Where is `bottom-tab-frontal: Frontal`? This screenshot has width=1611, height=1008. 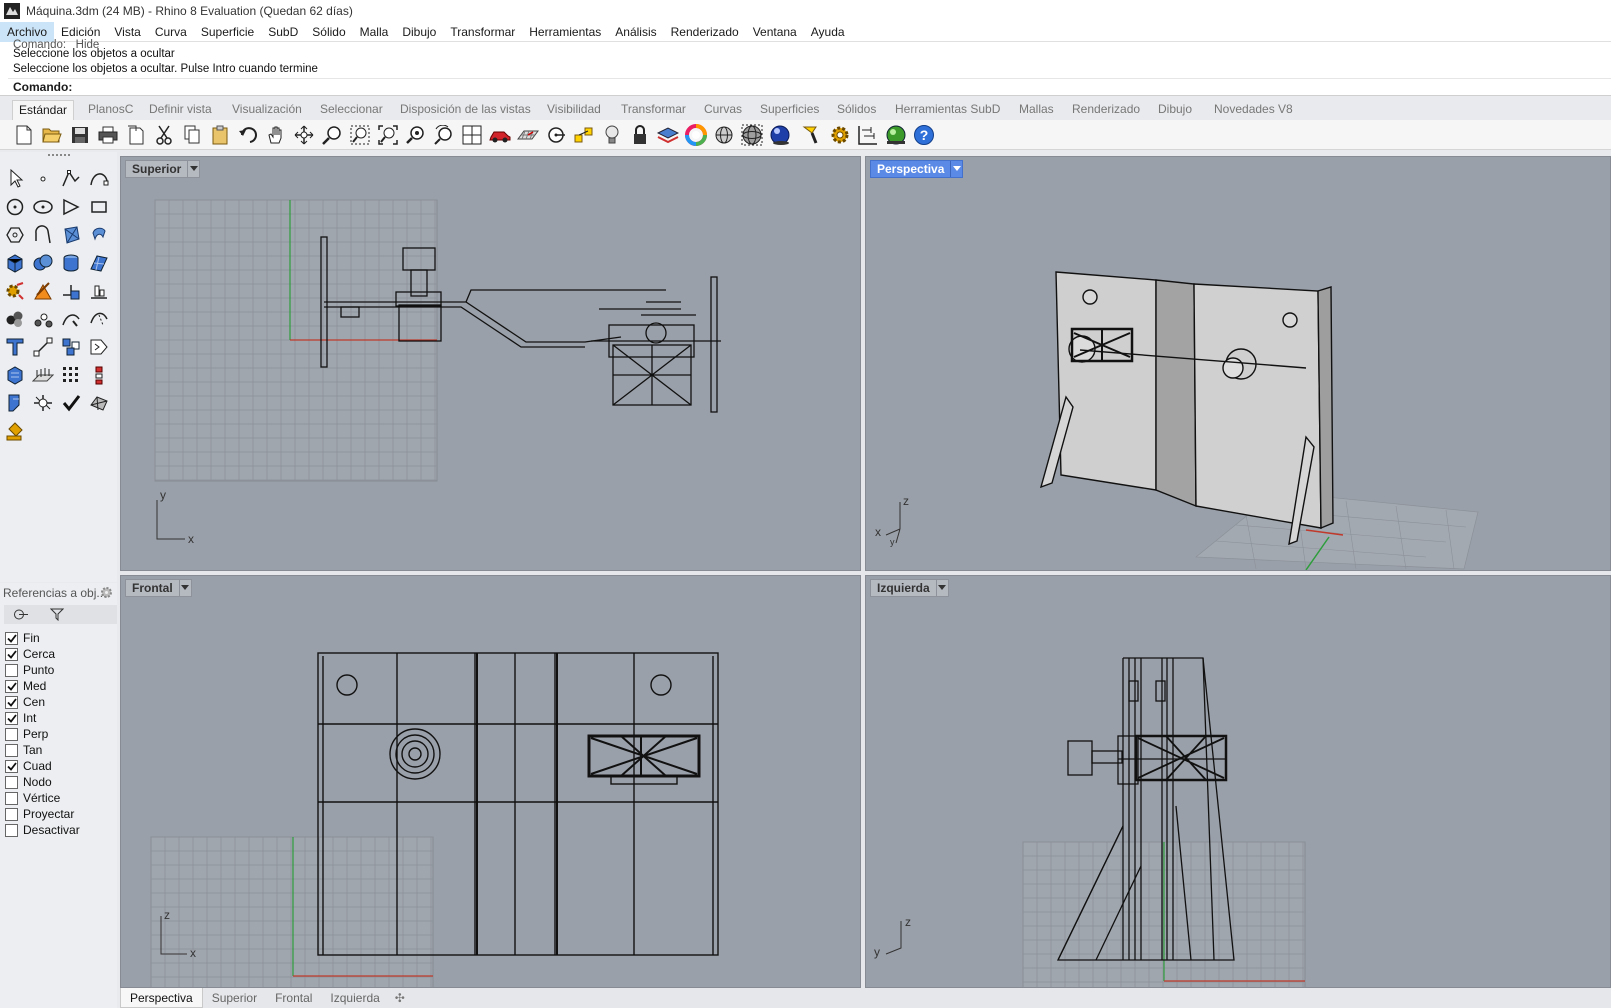 bottom-tab-frontal: Frontal is located at coordinates (293, 998).